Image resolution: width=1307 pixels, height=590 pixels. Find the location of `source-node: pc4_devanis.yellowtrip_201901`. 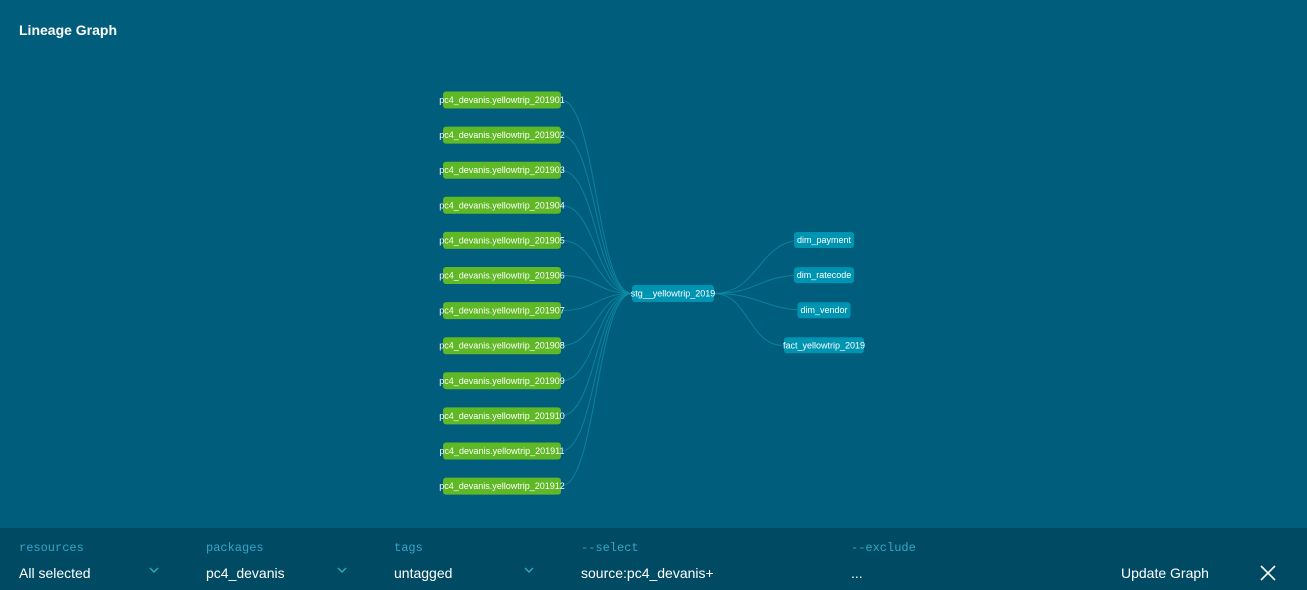

source-node: pc4_devanis.yellowtrip_201901 is located at coordinates (502, 100).